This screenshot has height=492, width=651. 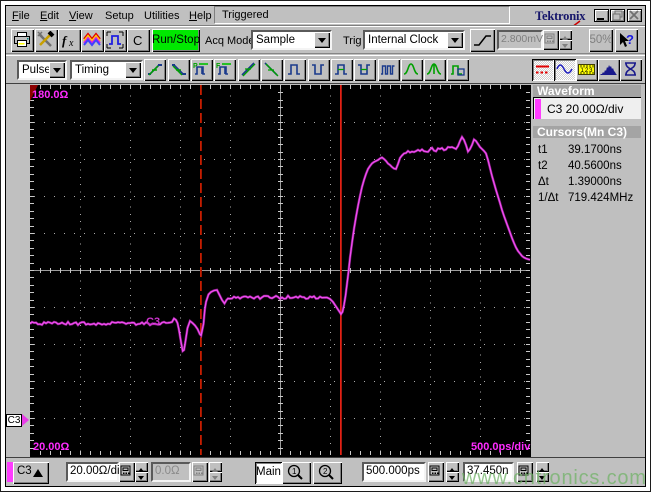 What do you see at coordinates (153, 322) in the screenshot?
I see `svg-text: C3` at bounding box center [153, 322].